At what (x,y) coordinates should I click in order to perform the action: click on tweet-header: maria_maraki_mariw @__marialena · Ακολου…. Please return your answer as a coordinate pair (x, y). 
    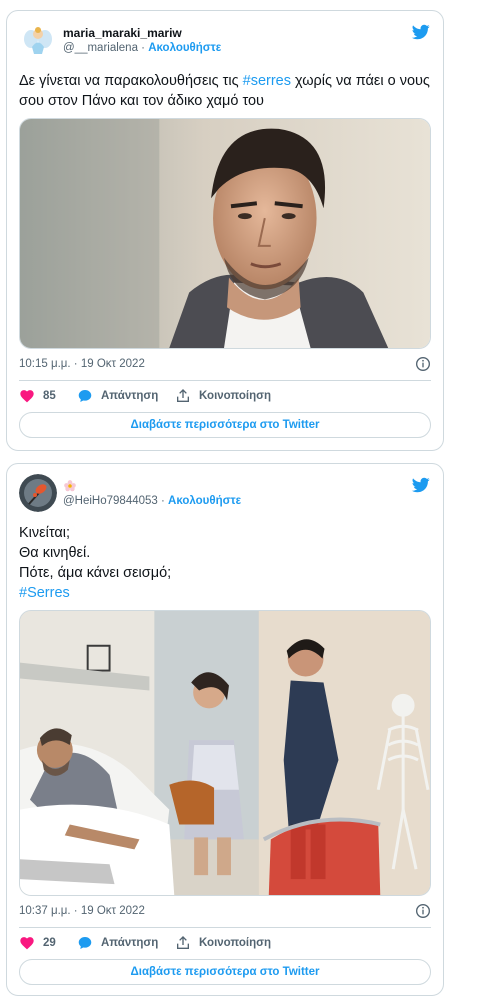
    Looking at the image, I should click on (225, 41).